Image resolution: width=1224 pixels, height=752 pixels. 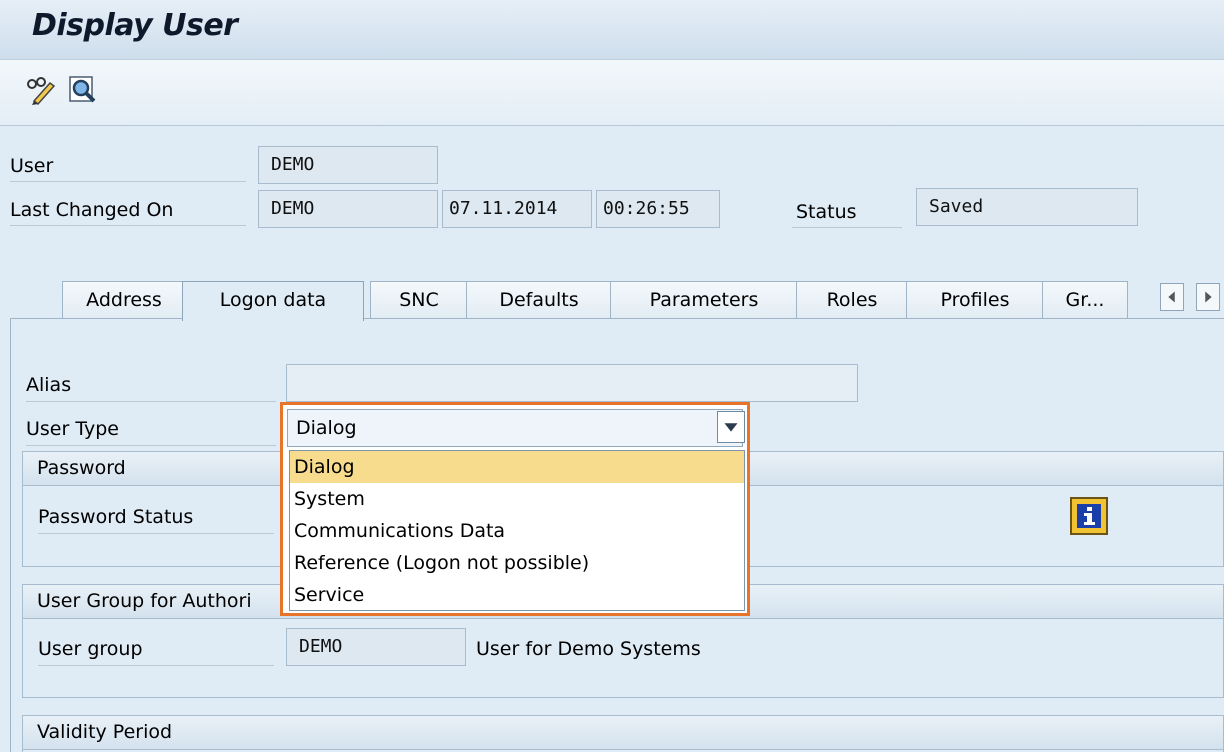 I want to click on tab-parameters: Parameters, so click(x=704, y=300).